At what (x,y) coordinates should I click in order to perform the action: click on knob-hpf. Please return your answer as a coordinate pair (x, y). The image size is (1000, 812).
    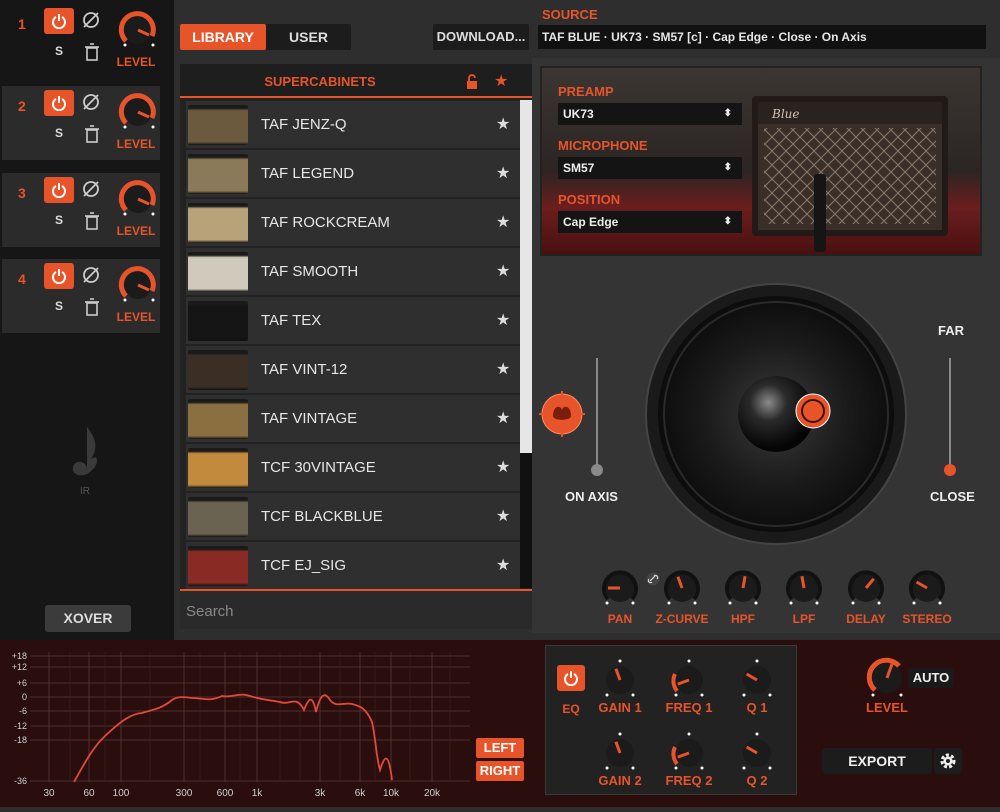
    Looking at the image, I should click on (743, 588).